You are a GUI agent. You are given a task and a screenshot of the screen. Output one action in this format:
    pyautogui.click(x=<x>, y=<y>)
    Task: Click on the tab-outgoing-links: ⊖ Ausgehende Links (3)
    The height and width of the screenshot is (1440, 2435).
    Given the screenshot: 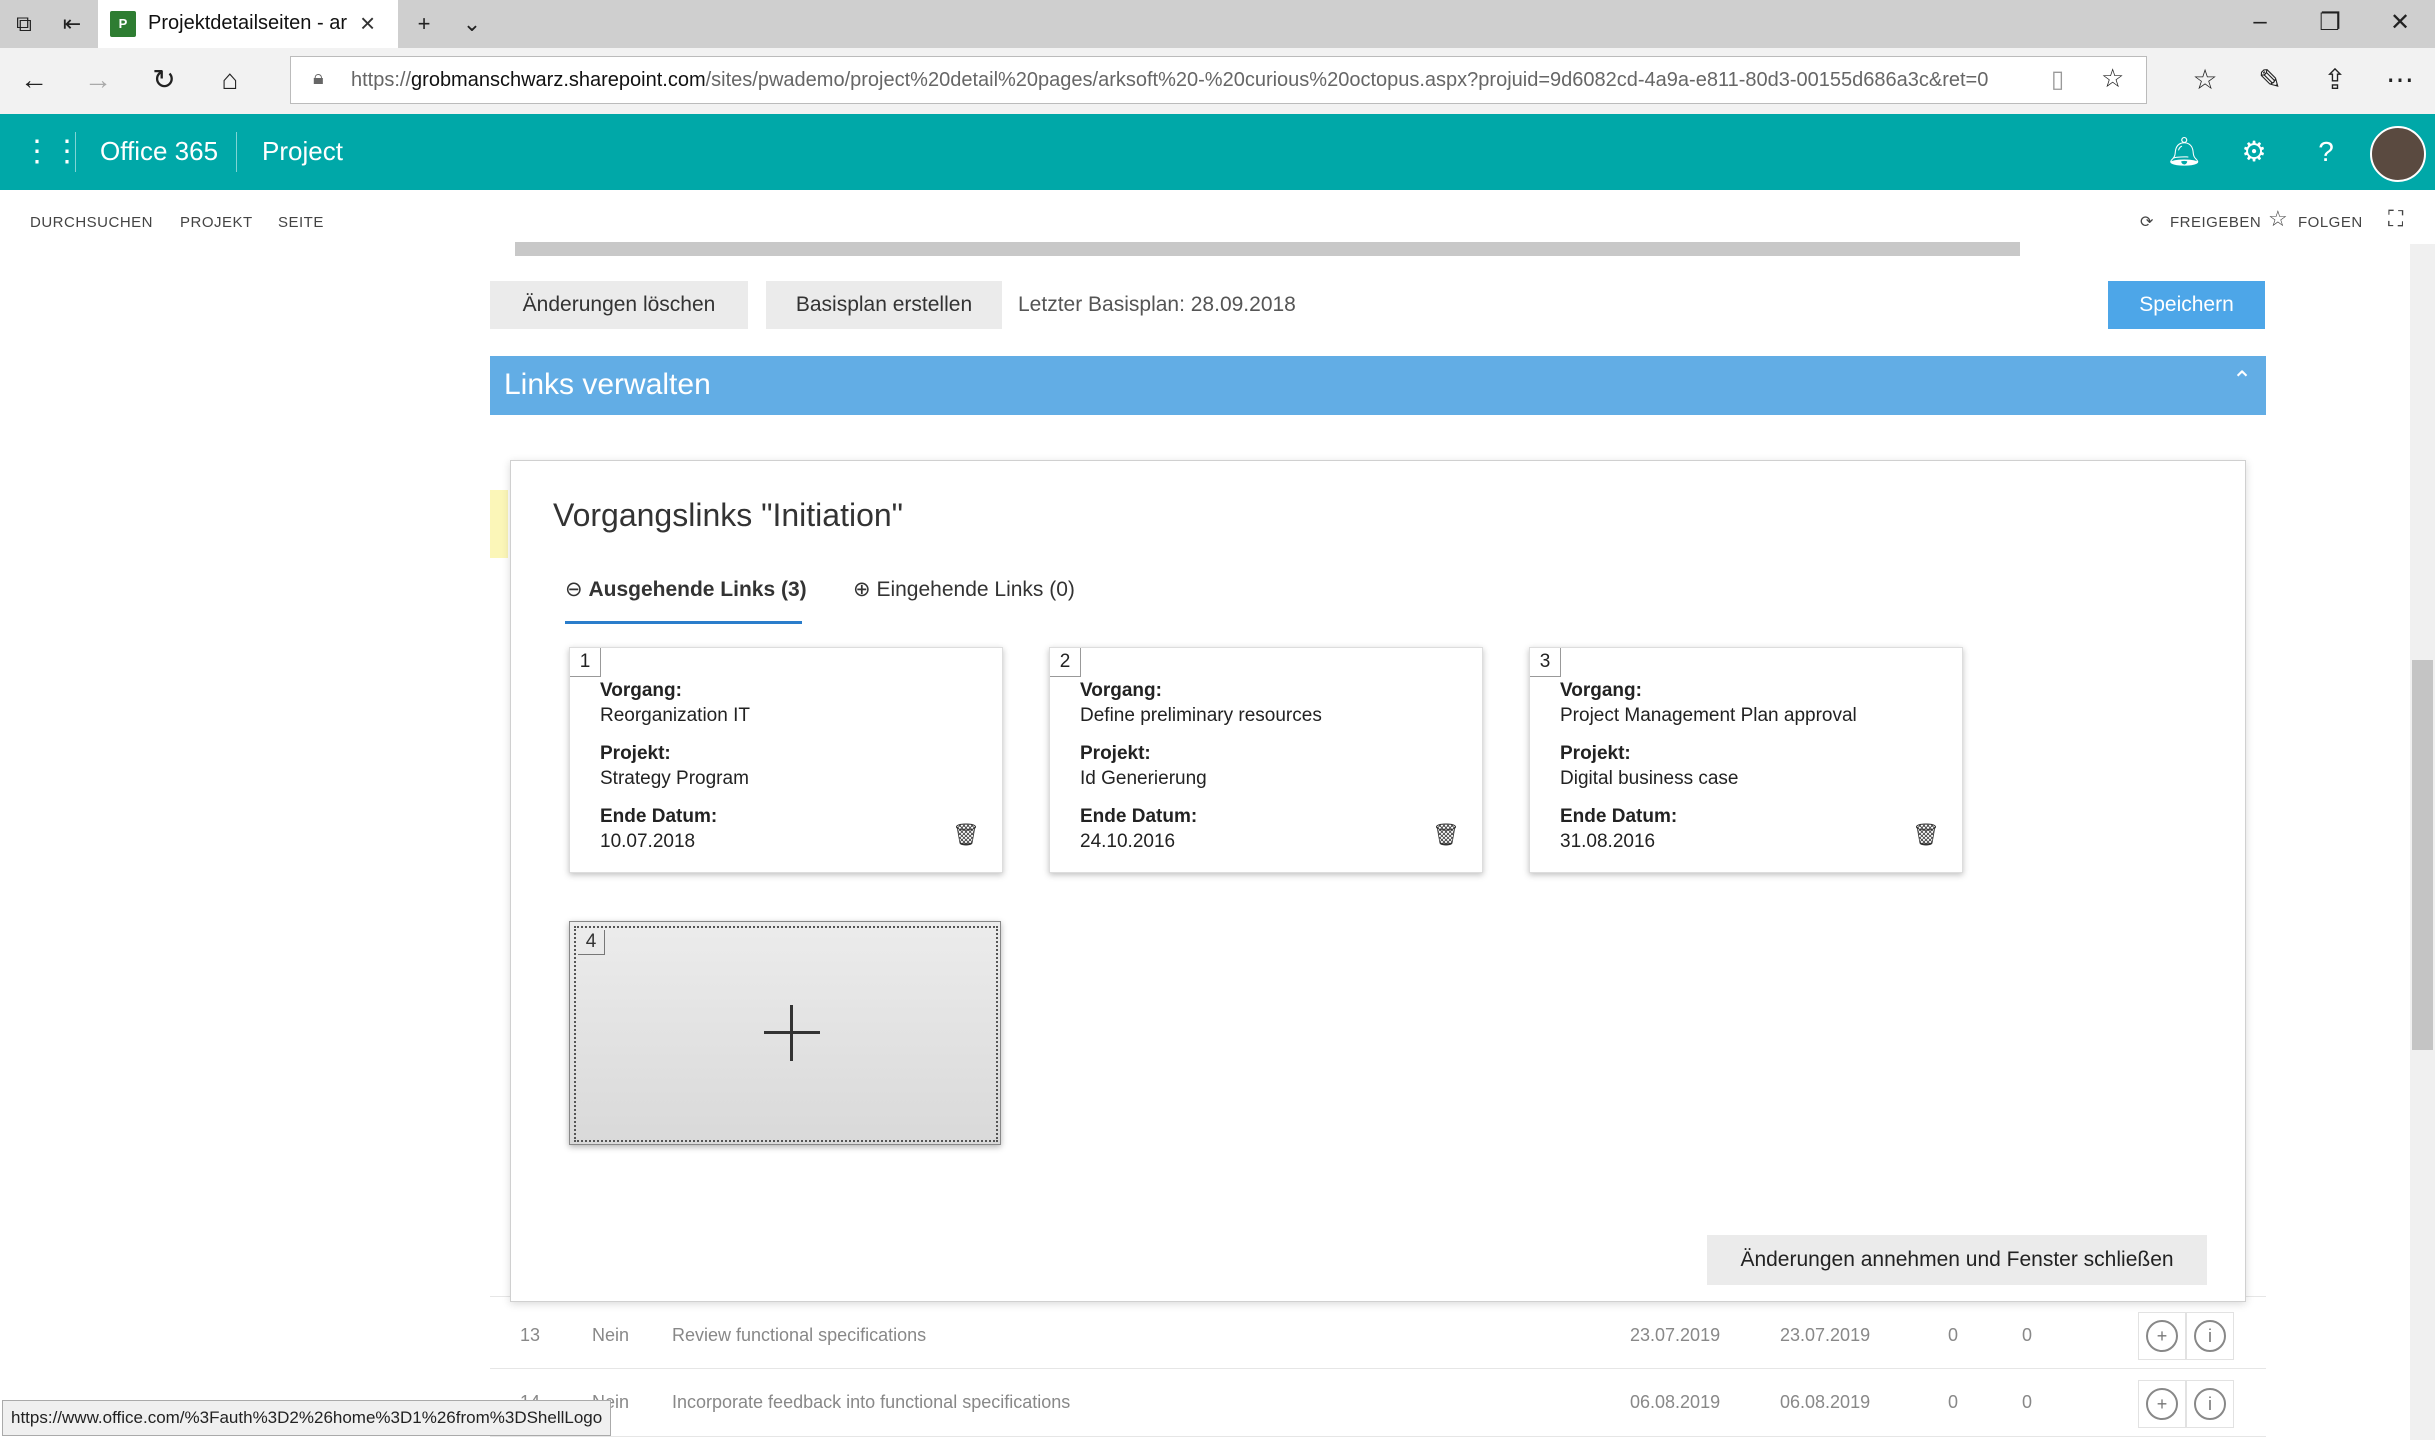 What is the action you would take?
    pyautogui.click(x=686, y=589)
    